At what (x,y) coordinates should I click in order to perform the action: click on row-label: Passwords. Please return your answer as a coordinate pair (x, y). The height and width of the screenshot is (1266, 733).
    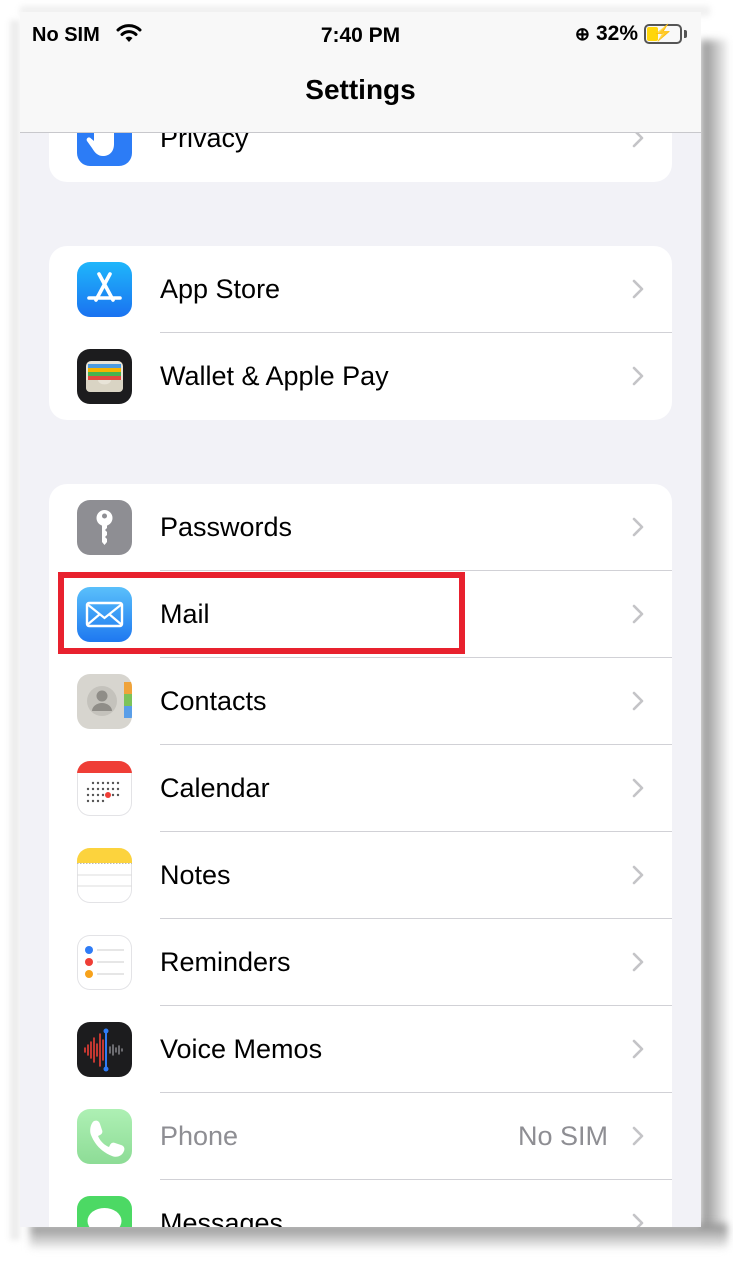
    Looking at the image, I should click on (226, 527).